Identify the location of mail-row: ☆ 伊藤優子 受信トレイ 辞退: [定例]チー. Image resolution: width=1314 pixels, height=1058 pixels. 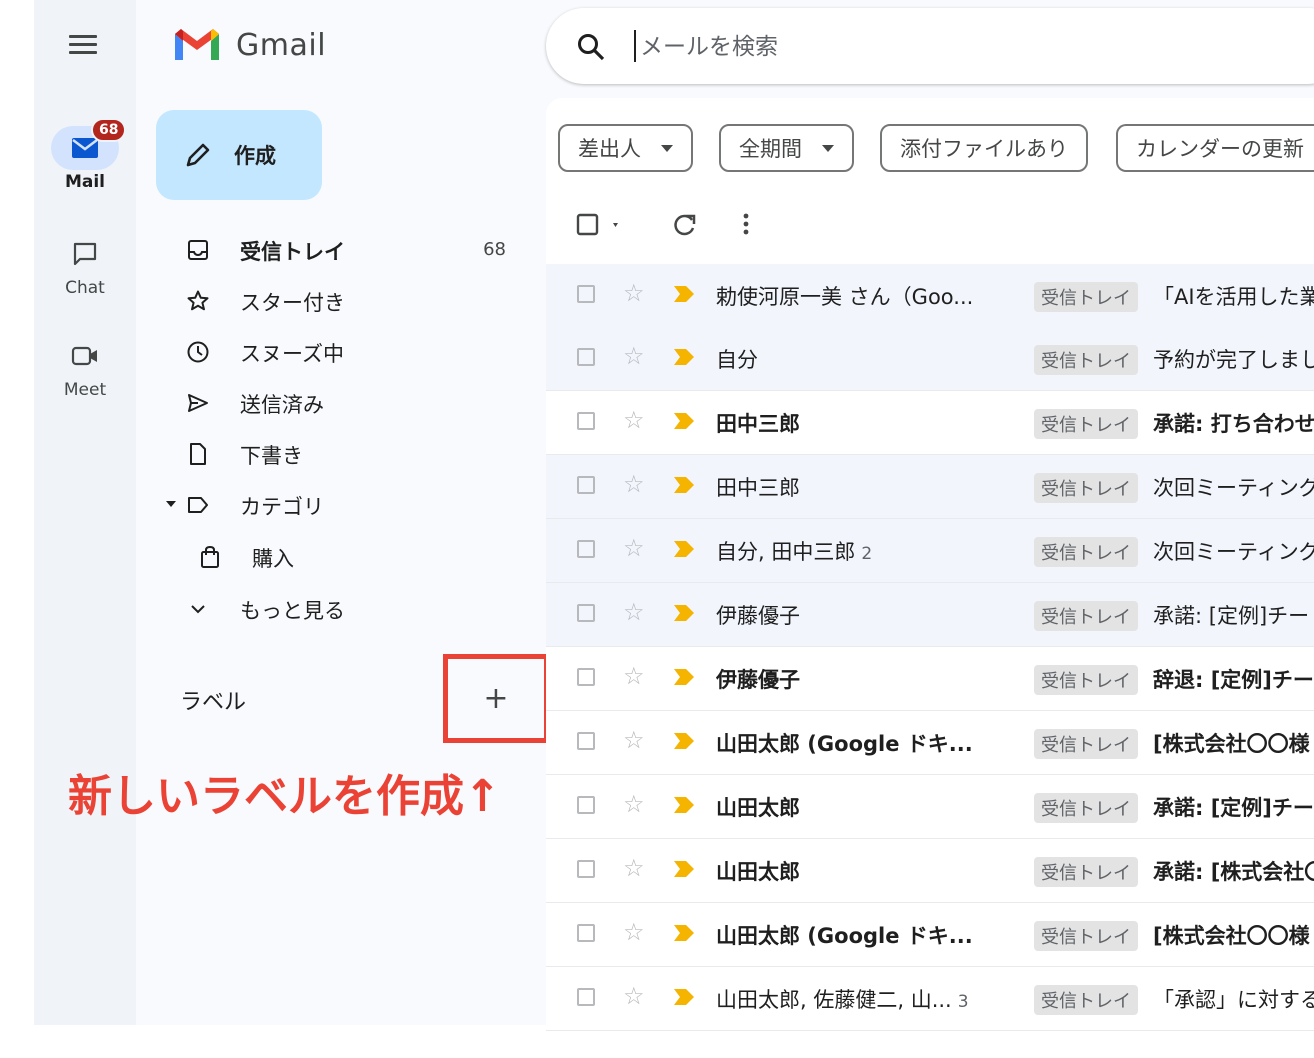
(930, 679).